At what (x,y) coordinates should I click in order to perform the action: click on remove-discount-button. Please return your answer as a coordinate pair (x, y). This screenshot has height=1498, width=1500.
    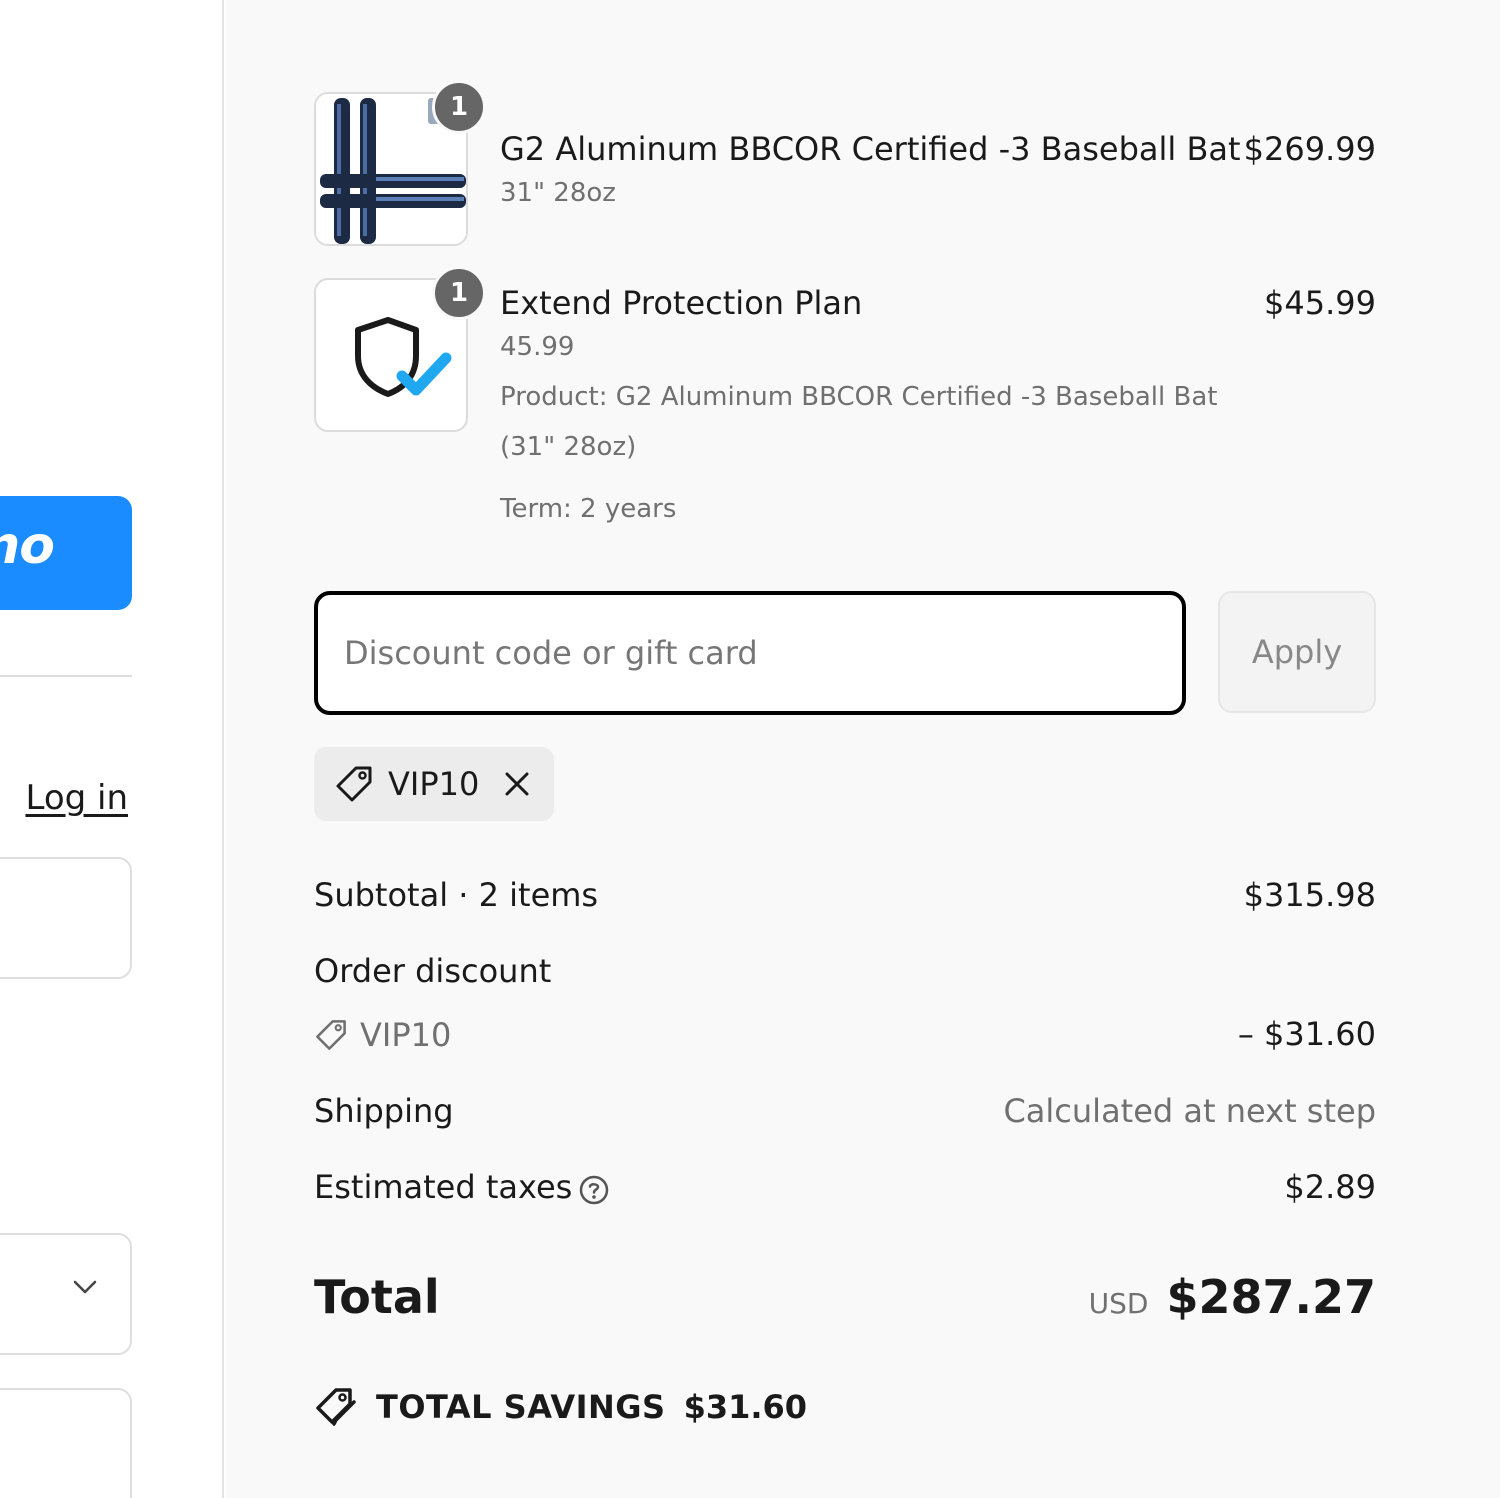
    Looking at the image, I should click on (517, 784).